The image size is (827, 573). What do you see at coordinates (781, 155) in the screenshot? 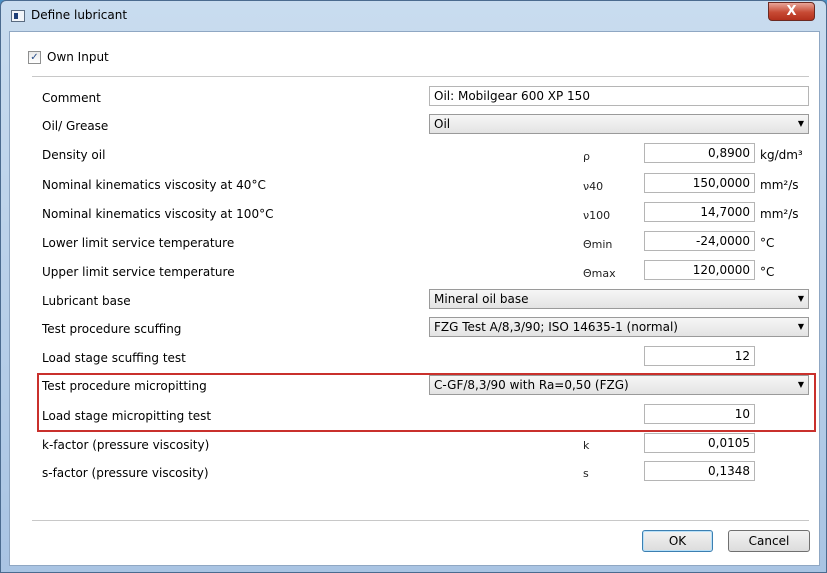
I see `density-unit: kg/dm³` at bounding box center [781, 155].